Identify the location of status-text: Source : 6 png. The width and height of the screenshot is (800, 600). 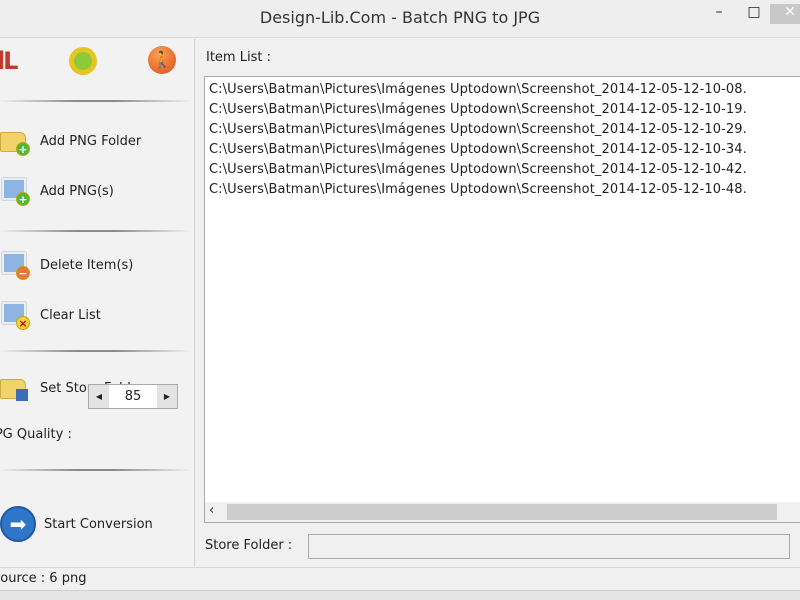
(43, 578).